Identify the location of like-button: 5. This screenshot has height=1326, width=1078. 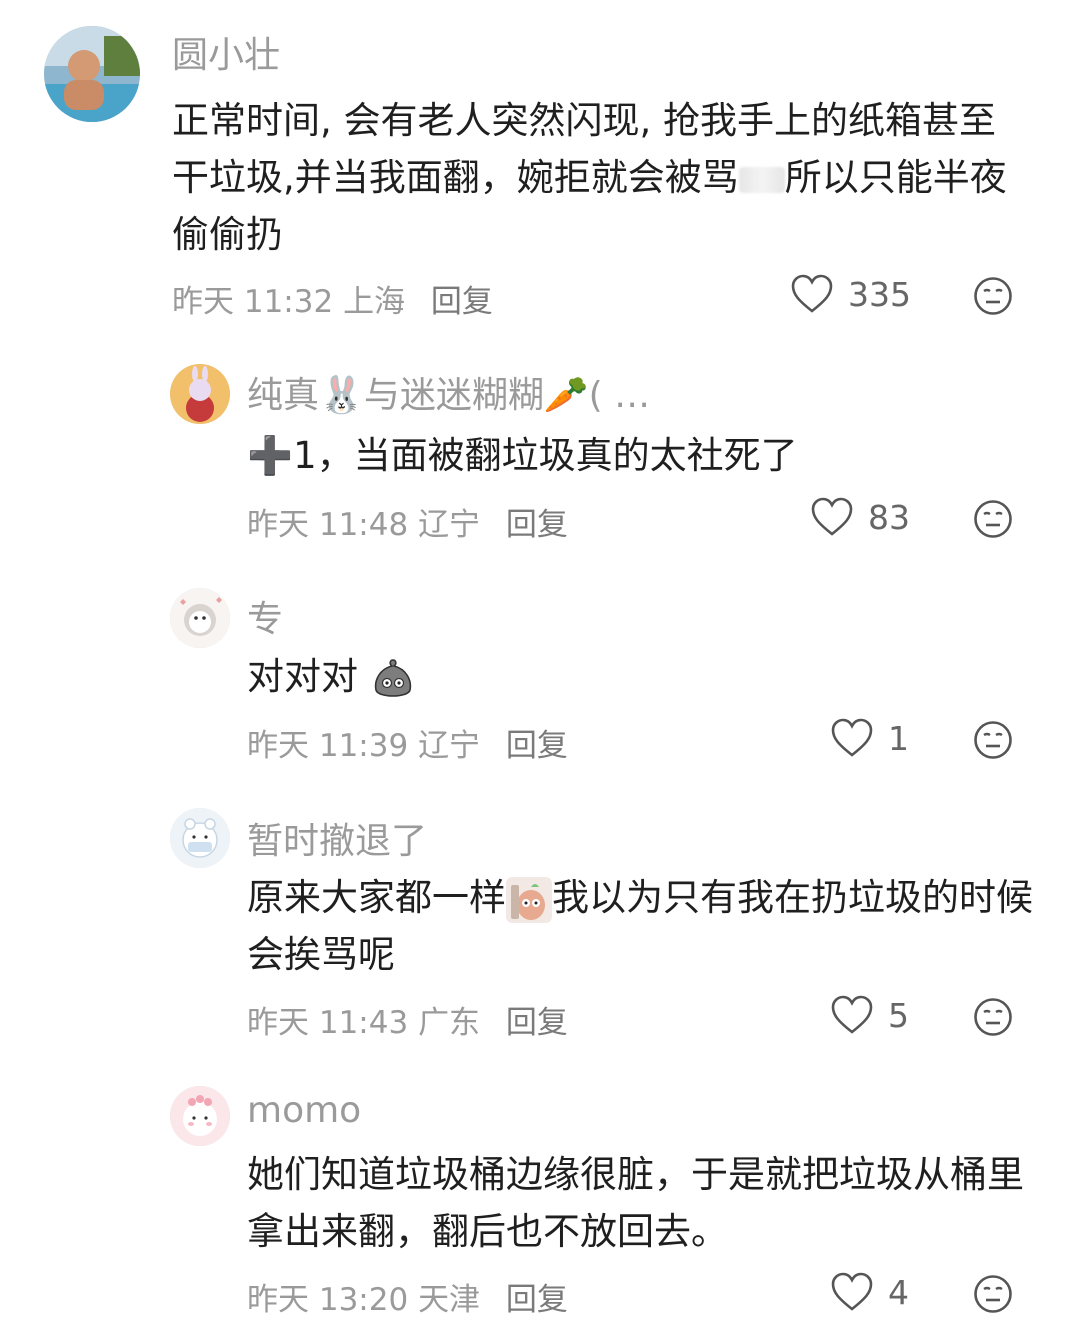
(869, 1015).